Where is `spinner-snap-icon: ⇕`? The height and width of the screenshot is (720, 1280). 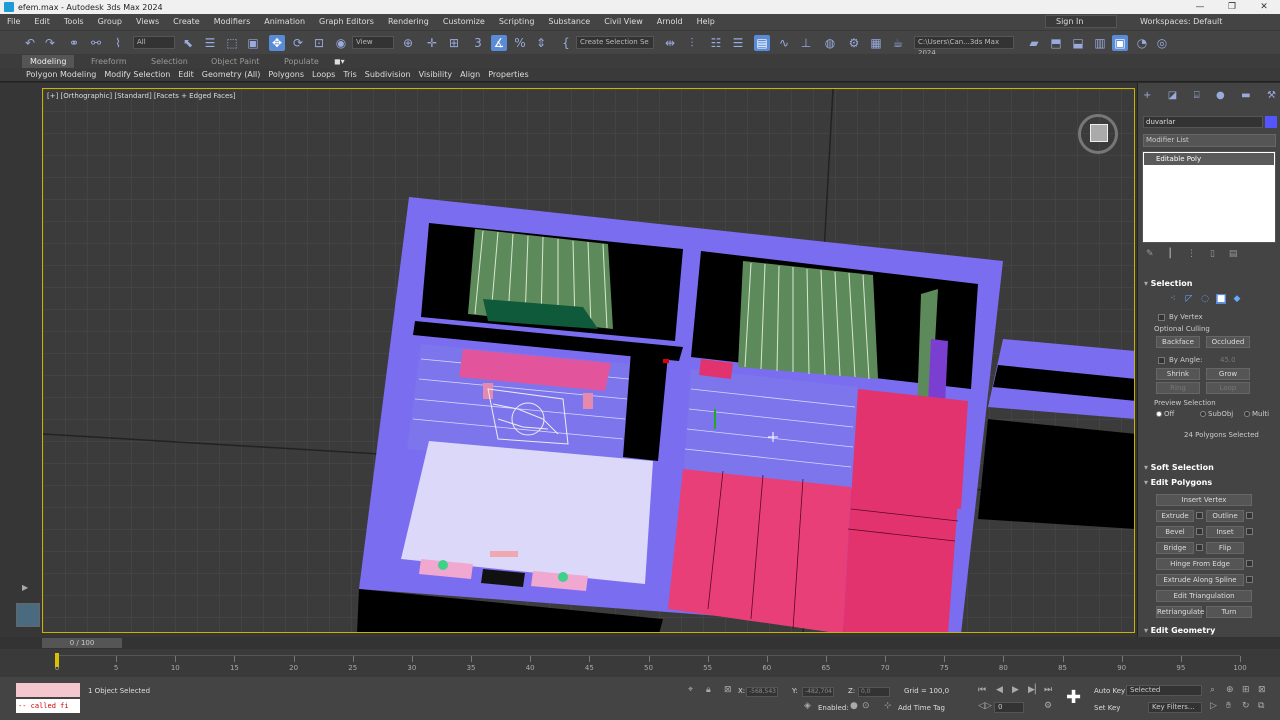 spinner-snap-icon: ⇕ is located at coordinates (541, 43).